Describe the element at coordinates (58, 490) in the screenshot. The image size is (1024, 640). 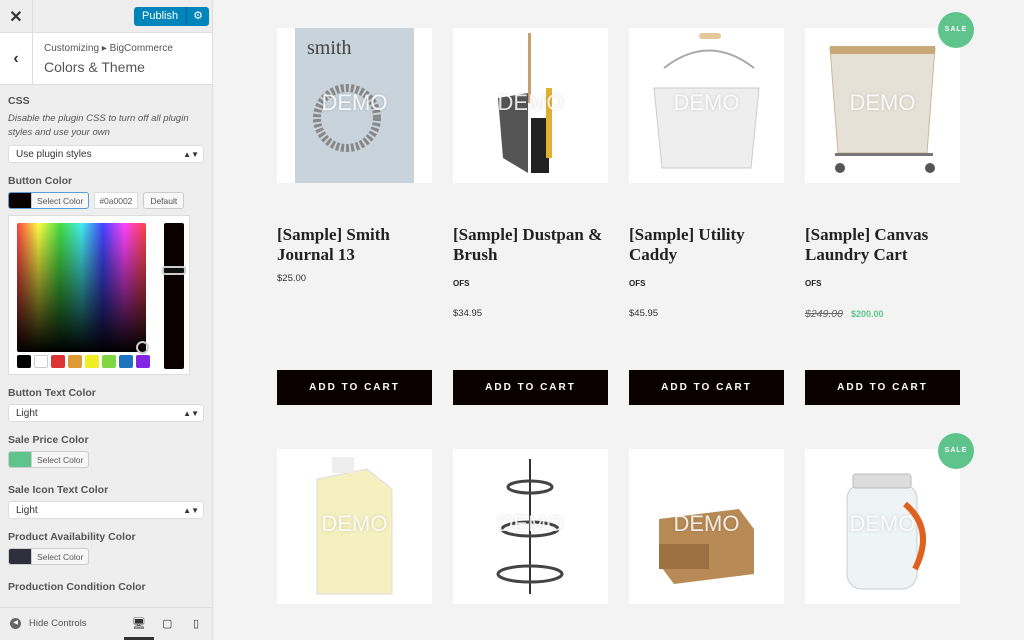
I see `sale-icon-text-color-label: Sale Icon Text Color` at that location.